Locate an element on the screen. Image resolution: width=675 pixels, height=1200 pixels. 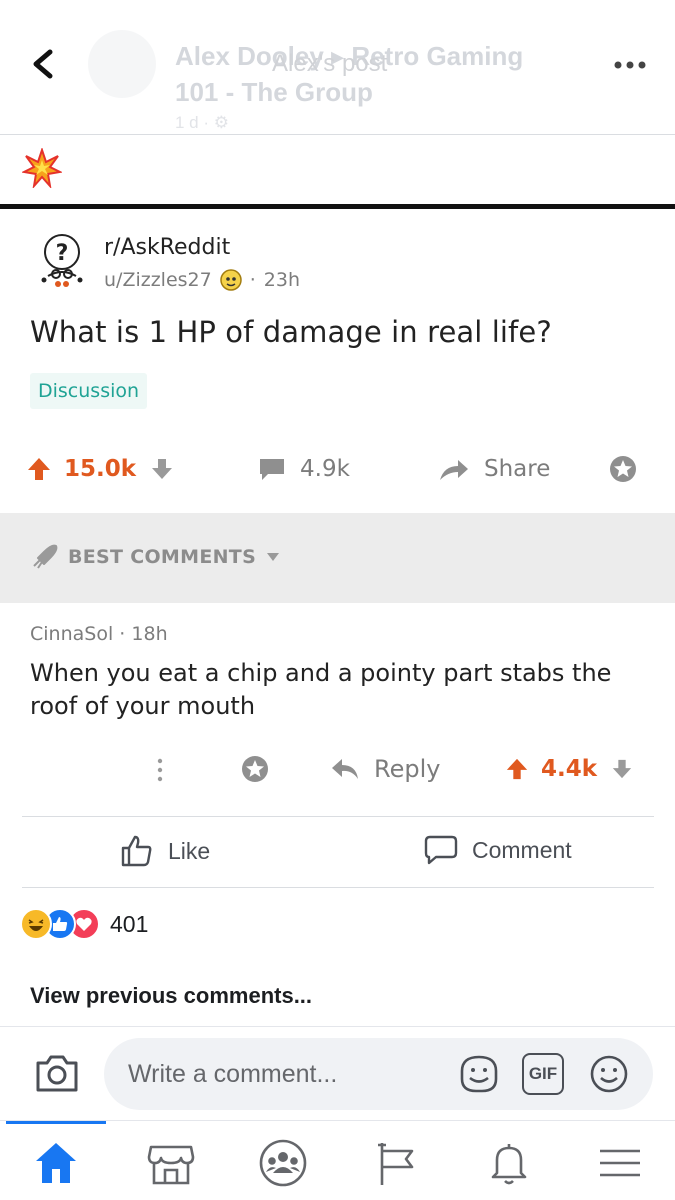
emoji-icon is located at coordinates (609, 1074).